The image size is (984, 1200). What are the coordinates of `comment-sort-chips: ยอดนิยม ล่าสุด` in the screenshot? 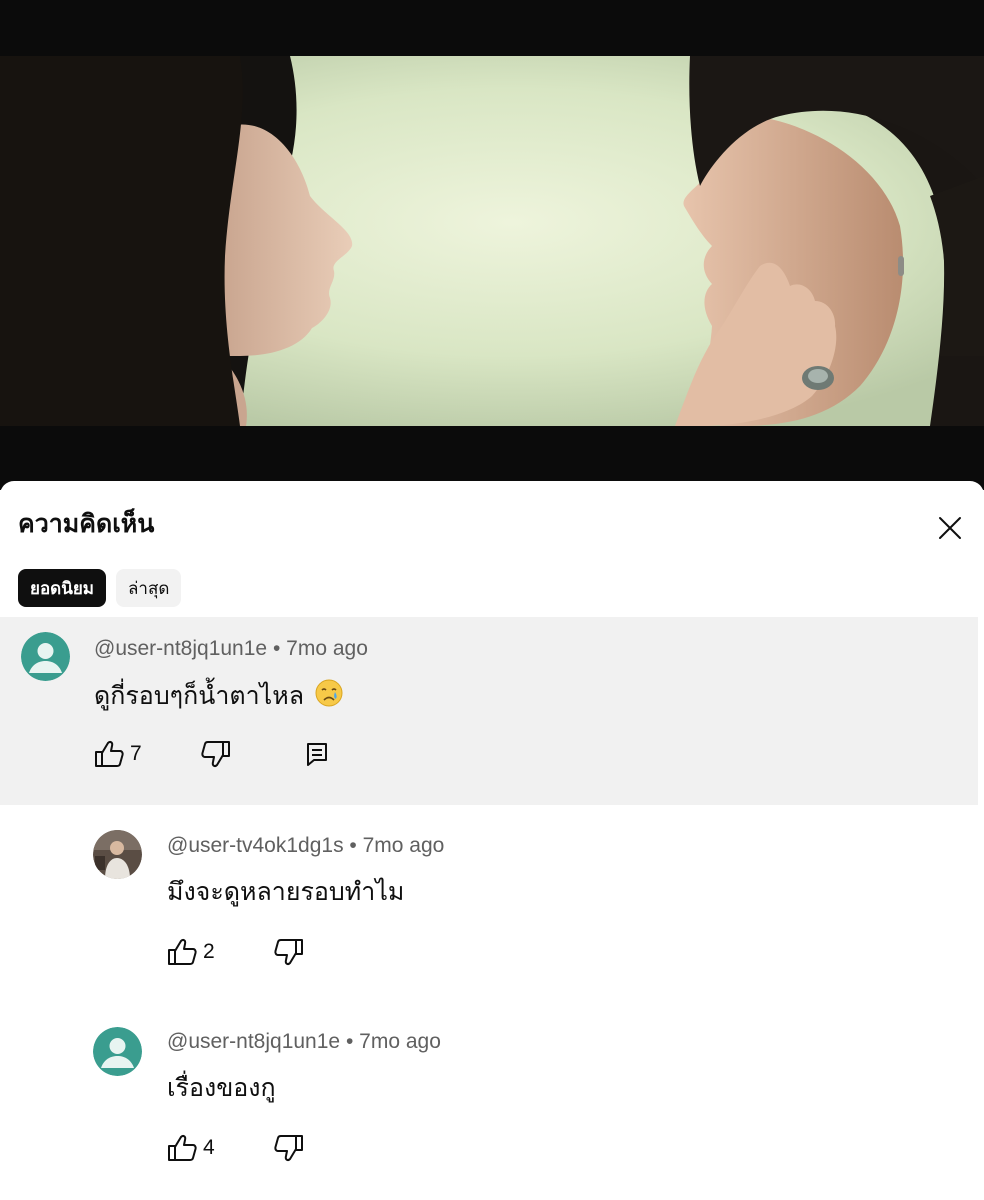 It's located at (100, 588).